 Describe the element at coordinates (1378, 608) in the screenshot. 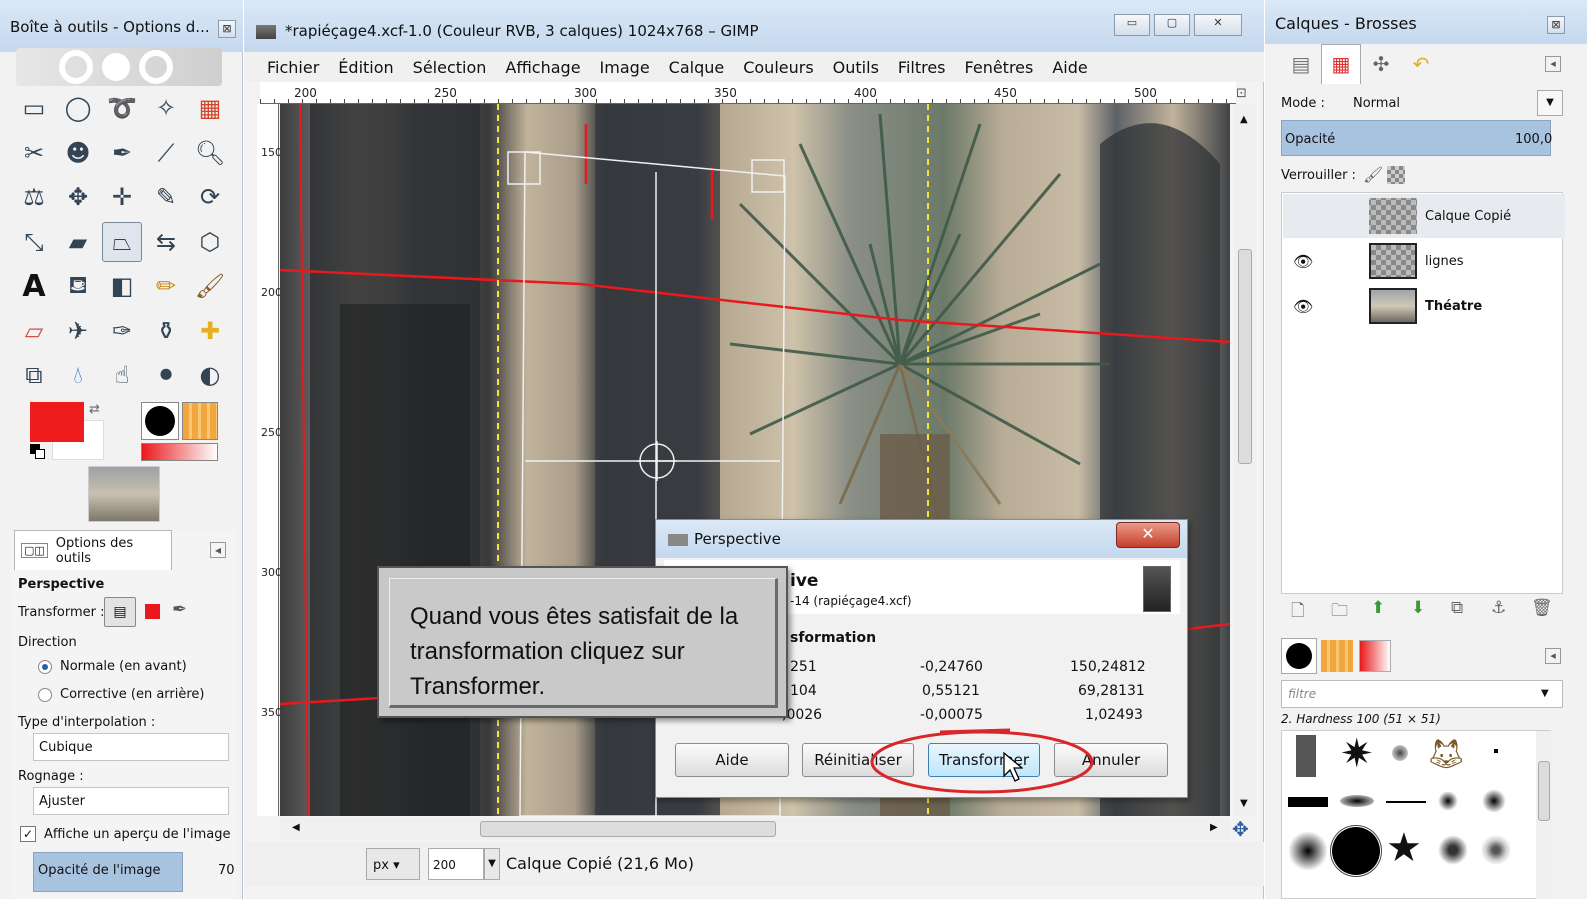

I see `raise-layer-icon: ⬆` at that location.